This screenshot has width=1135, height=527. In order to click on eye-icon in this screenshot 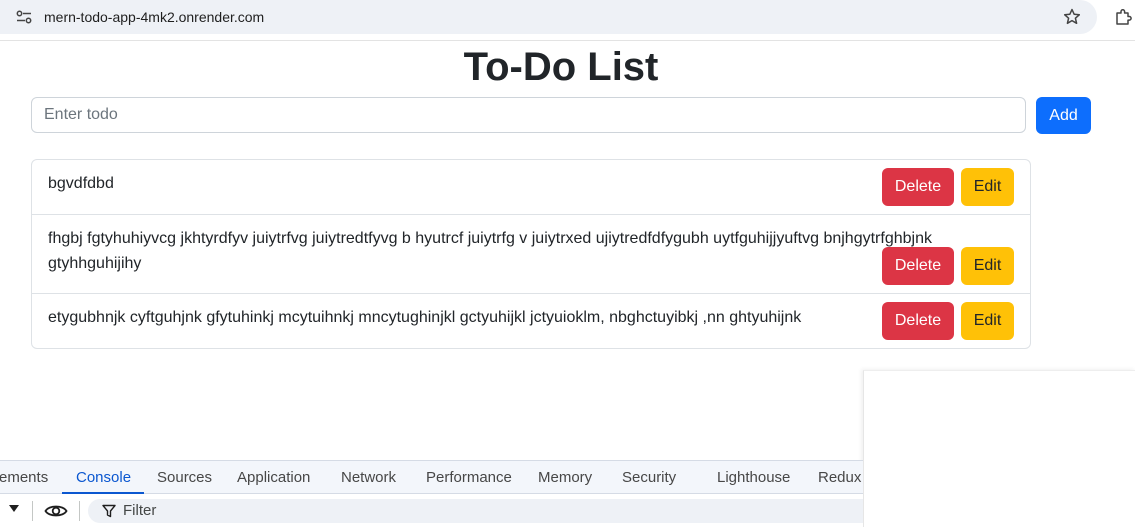, I will do `click(56, 511)`.